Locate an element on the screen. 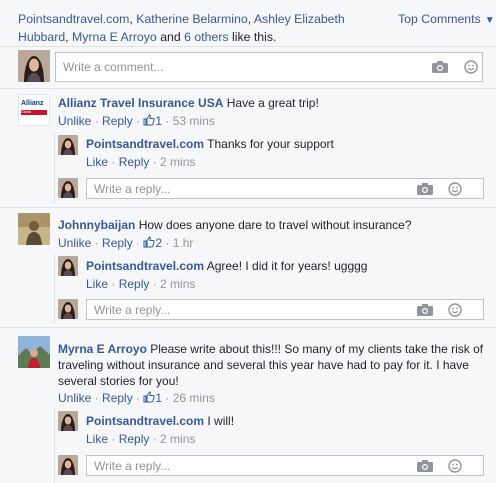 Image resolution: width=496 pixels, height=483 pixels. others-link: 6 others is located at coordinates (206, 37).